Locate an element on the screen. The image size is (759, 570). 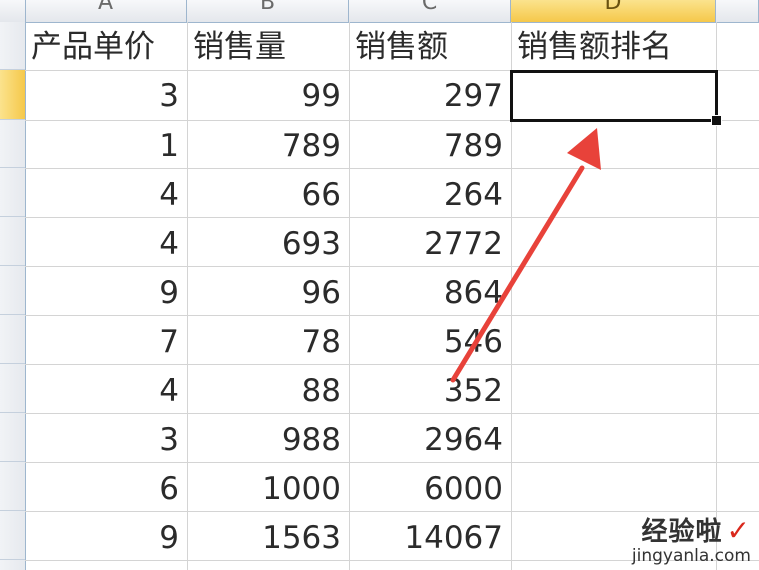
watermark-url: jingyanla.com is located at coordinates (691, 556).